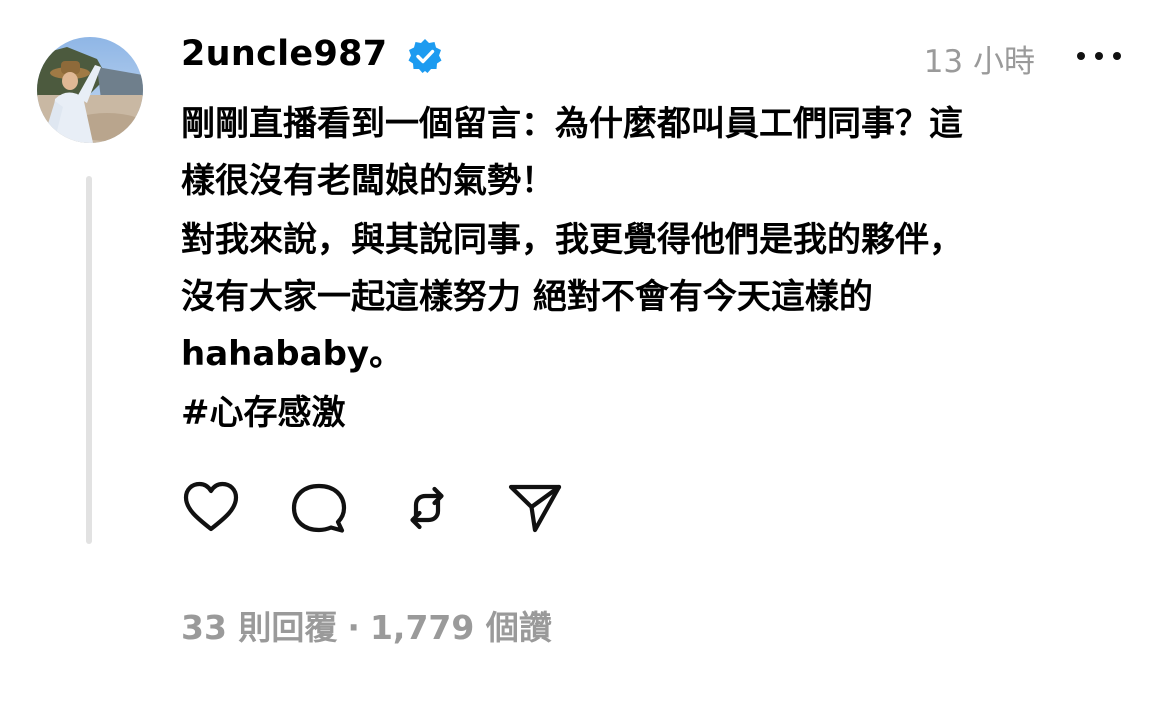 This screenshot has width=1170, height=718. Describe the element at coordinates (292, 354) in the screenshot. I see `post-line: hahababy。` at that location.